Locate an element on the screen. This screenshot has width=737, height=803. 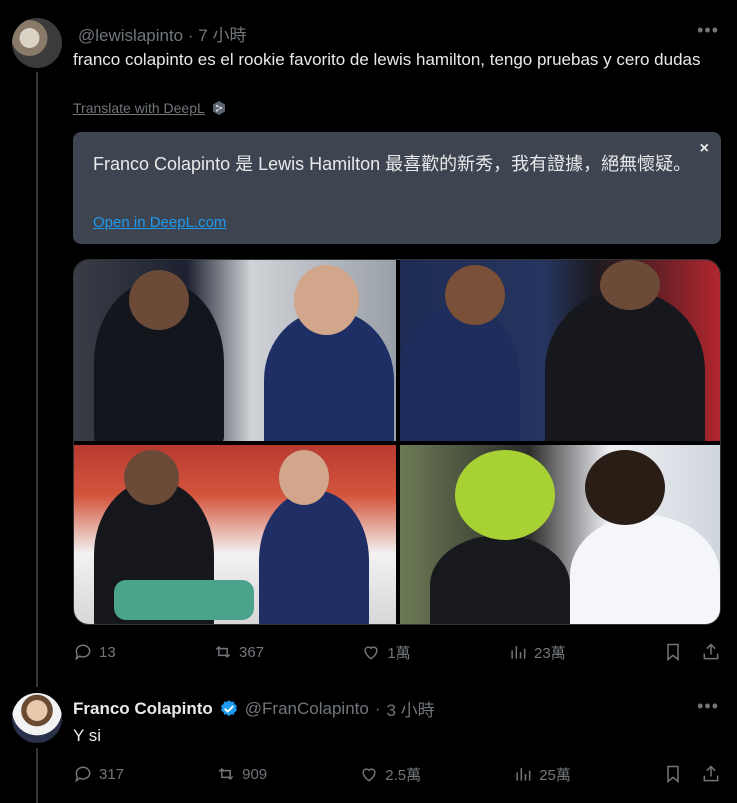
translate-link: Translate with DeepL is located at coordinates (150, 108).